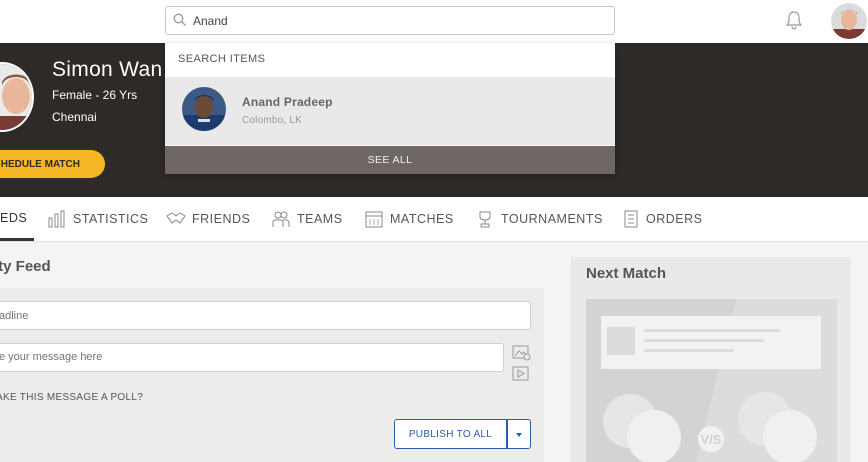  Describe the element at coordinates (281, 219) in the screenshot. I see `team-icon` at that location.